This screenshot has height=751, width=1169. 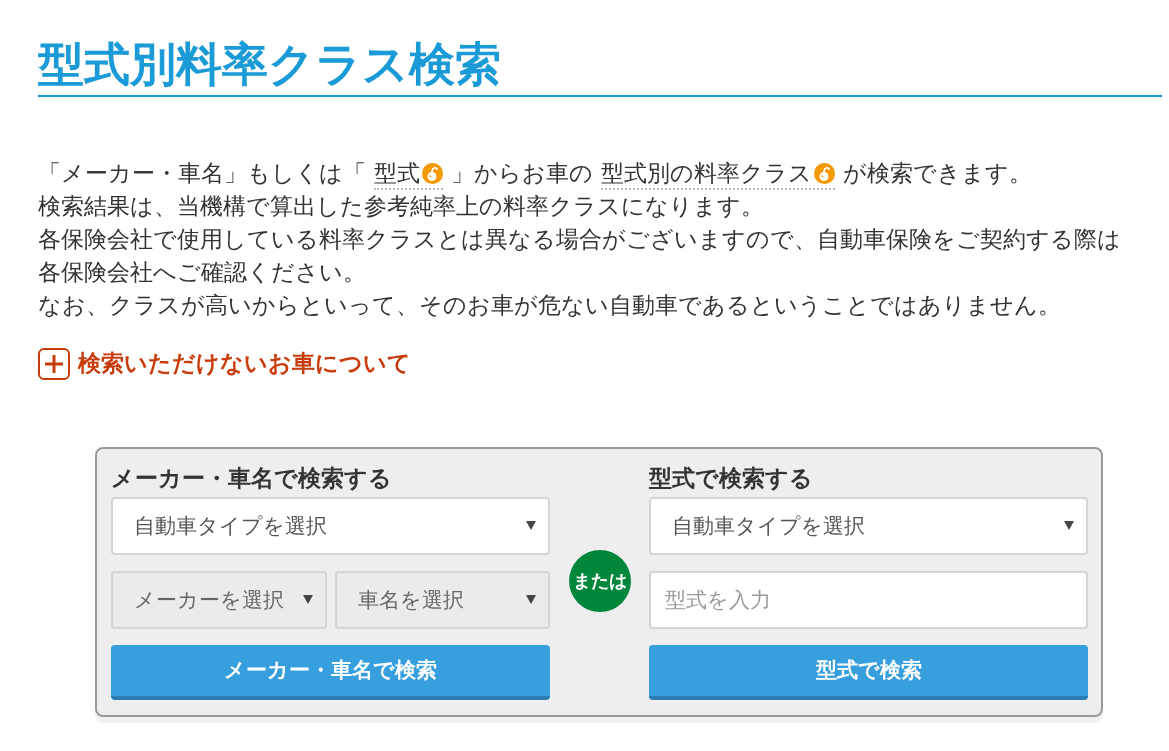 What do you see at coordinates (718, 175) in the screenshot?
I see `glossary-link: 型式別の料率クラス` at bounding box center [718, 175].